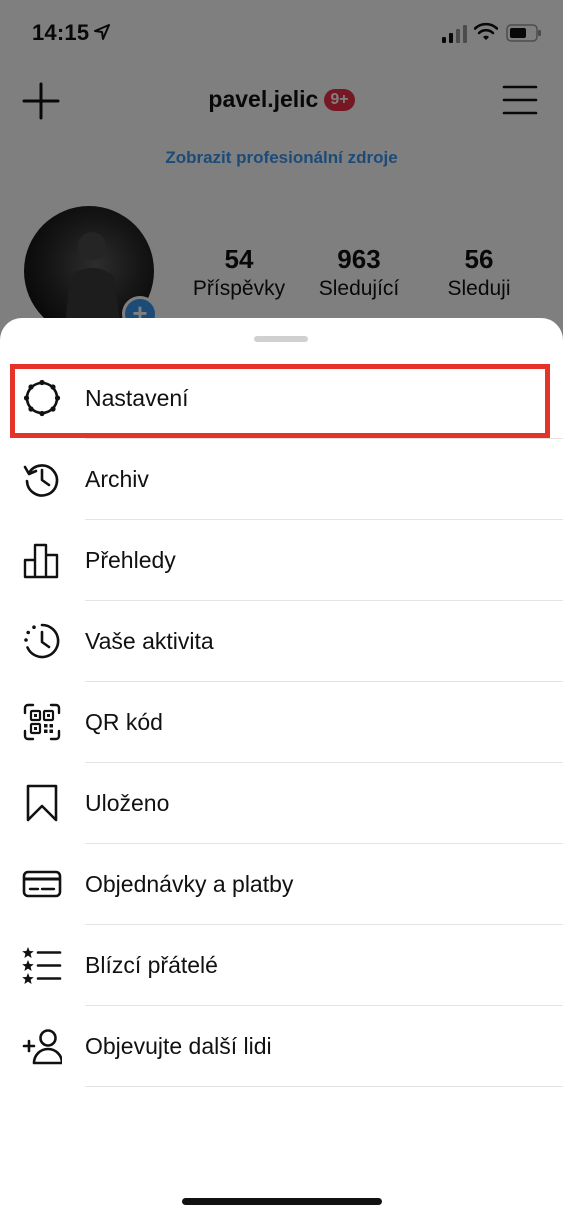 The image size is (563, 1218). I want to click on menu-item-insights: Přehledy, so click(281, 560).